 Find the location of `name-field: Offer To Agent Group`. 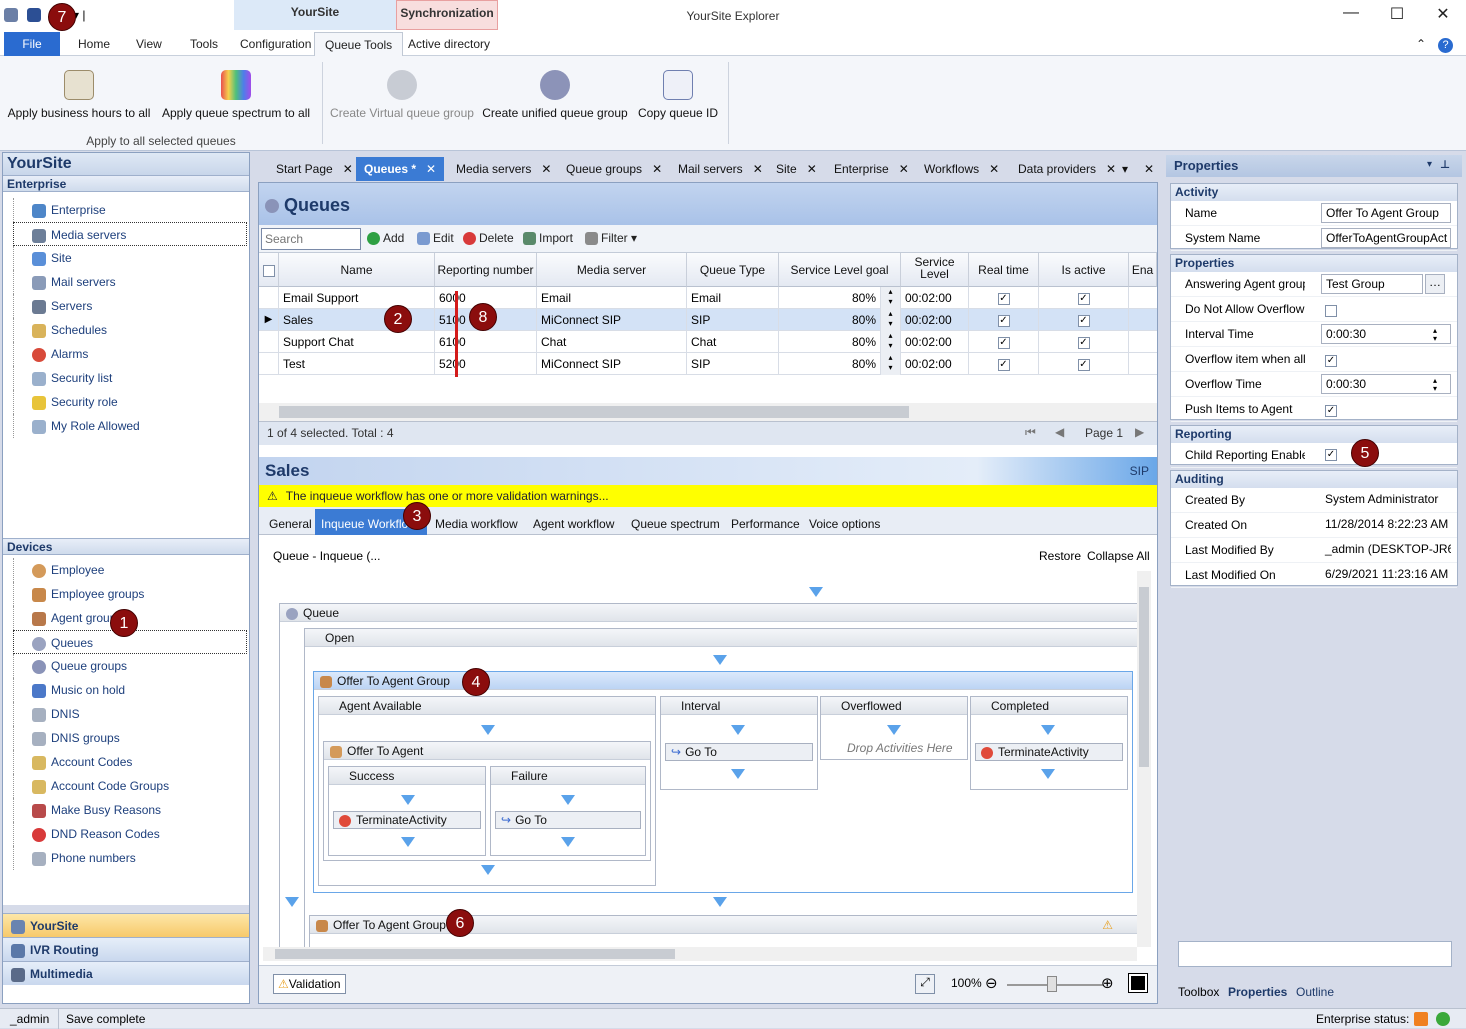

name-field: Offer To Agent Group is located at coordinates (1386, 213).